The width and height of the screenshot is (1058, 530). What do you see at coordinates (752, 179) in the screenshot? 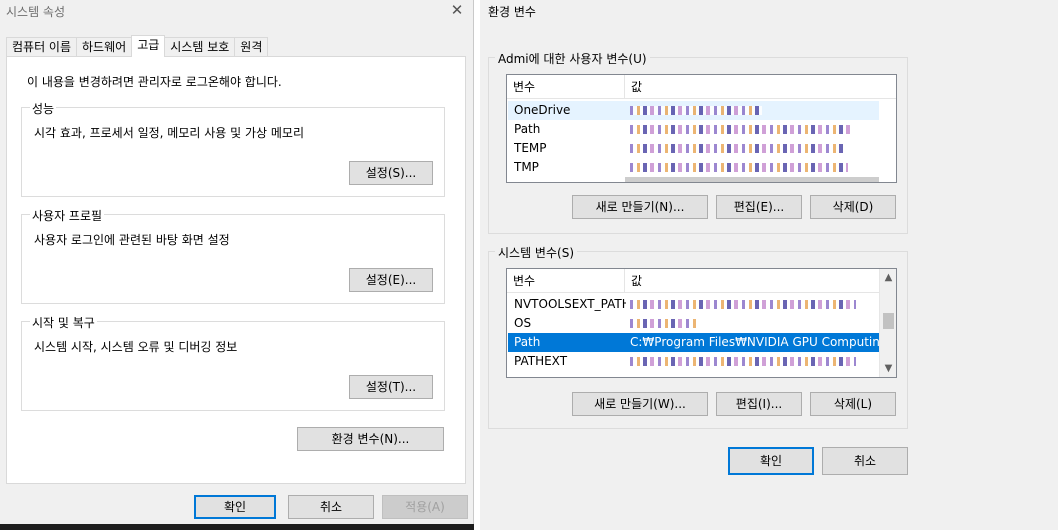
I see `horizontal-scrollbar` at bounding box center [752, 179].